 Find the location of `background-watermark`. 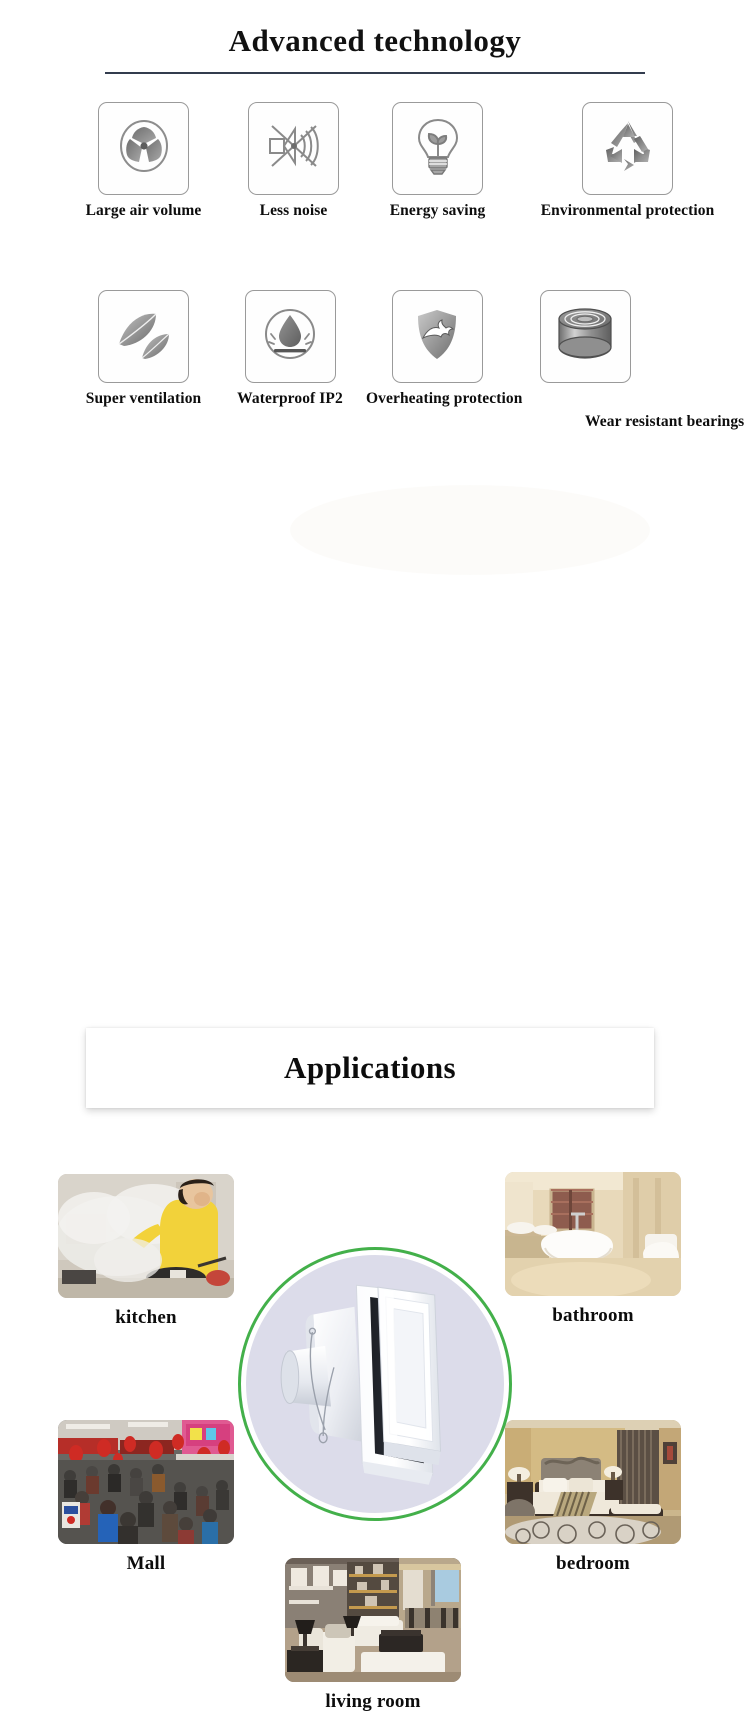

background-watermark is located at coordinates (375, 522).